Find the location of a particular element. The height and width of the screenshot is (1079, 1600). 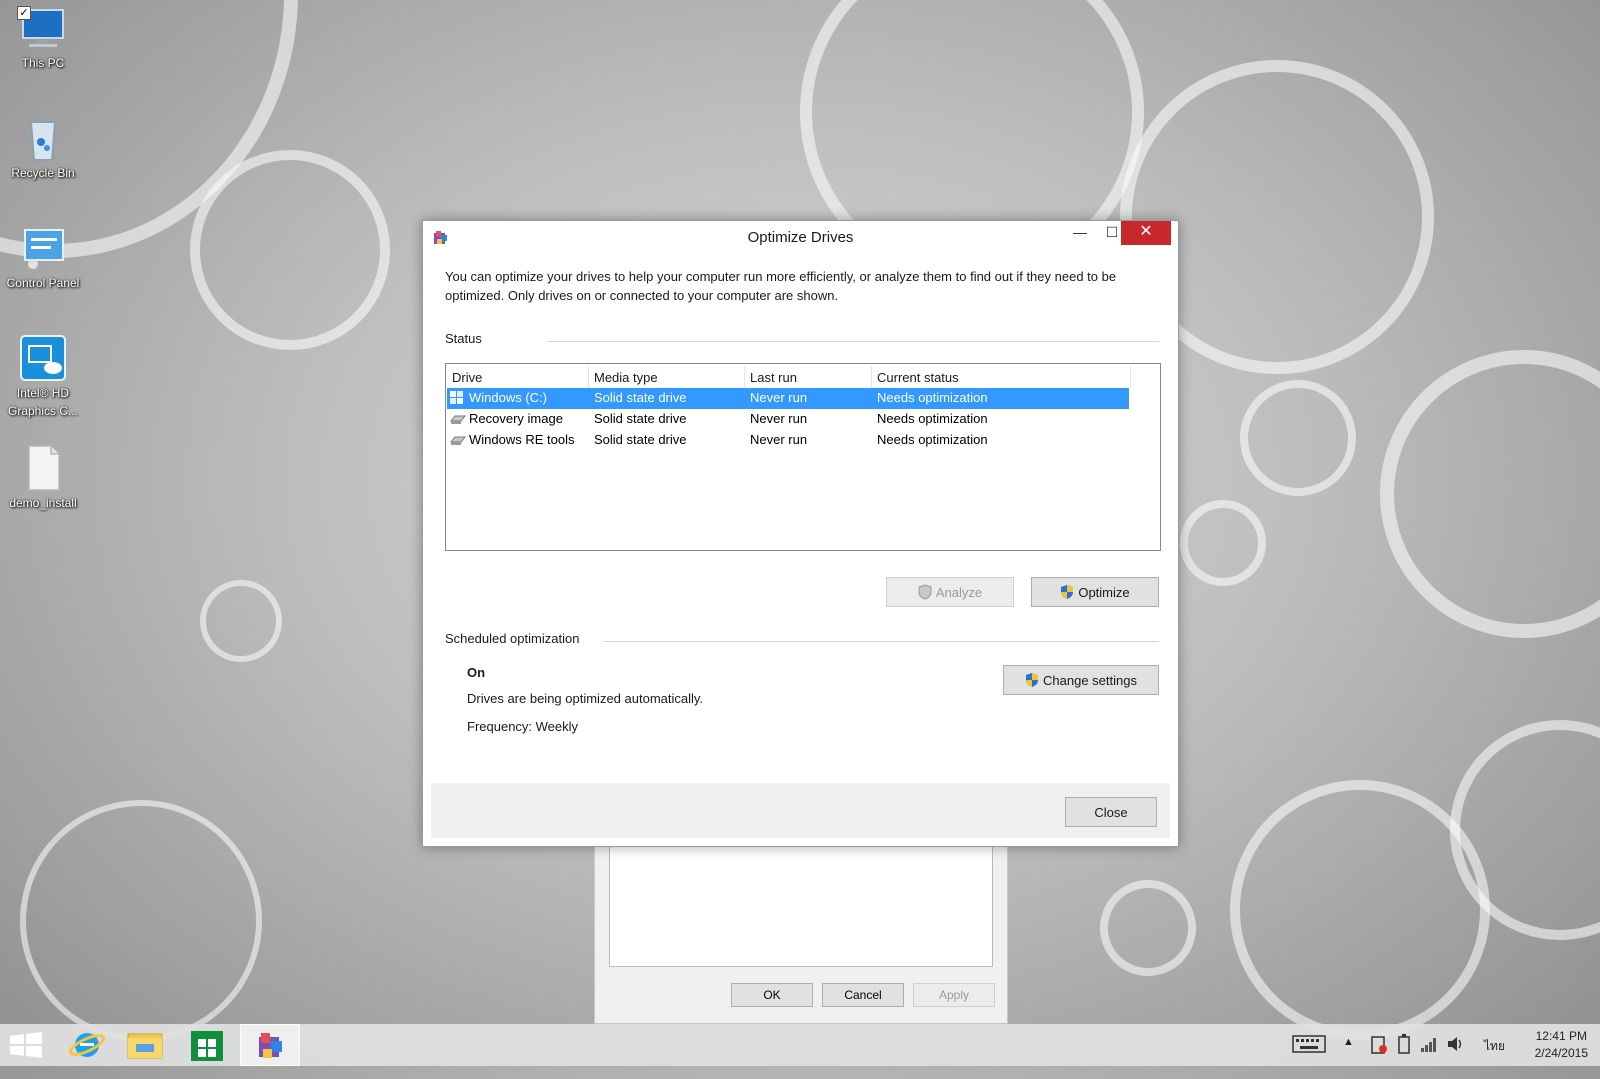

windows-drive-icon is located at coordinates (458, 398).